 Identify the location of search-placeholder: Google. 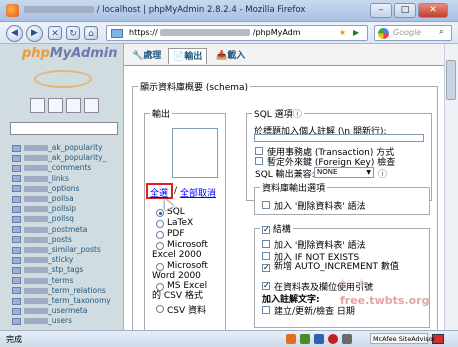
(407, 32).